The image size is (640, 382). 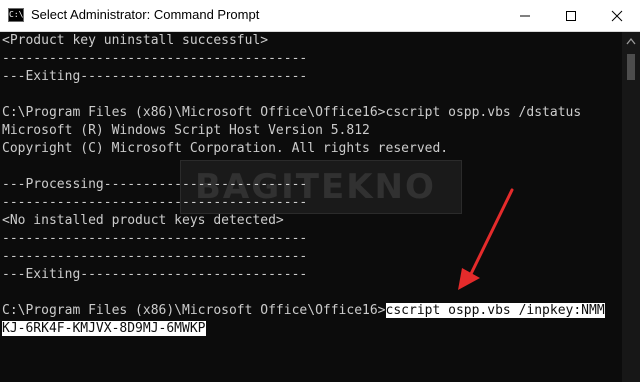 I want to click on cmd-icon: C:\, so click(x=16, y=15).